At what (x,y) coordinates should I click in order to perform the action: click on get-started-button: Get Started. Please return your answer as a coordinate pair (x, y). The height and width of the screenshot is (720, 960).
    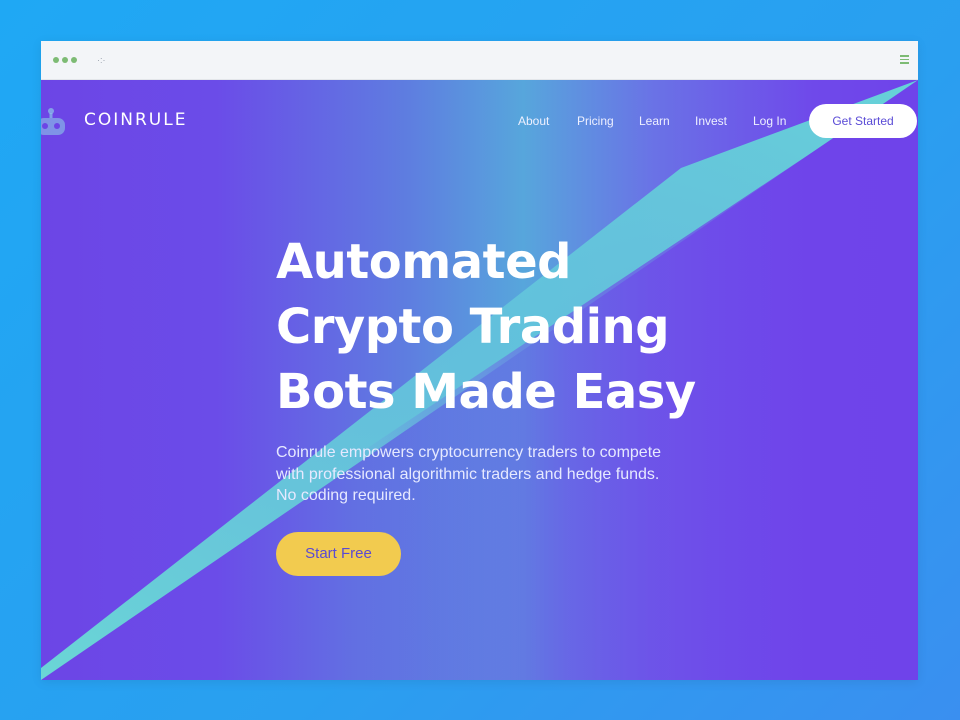
    Looking at the image, I should click on (863, 121).